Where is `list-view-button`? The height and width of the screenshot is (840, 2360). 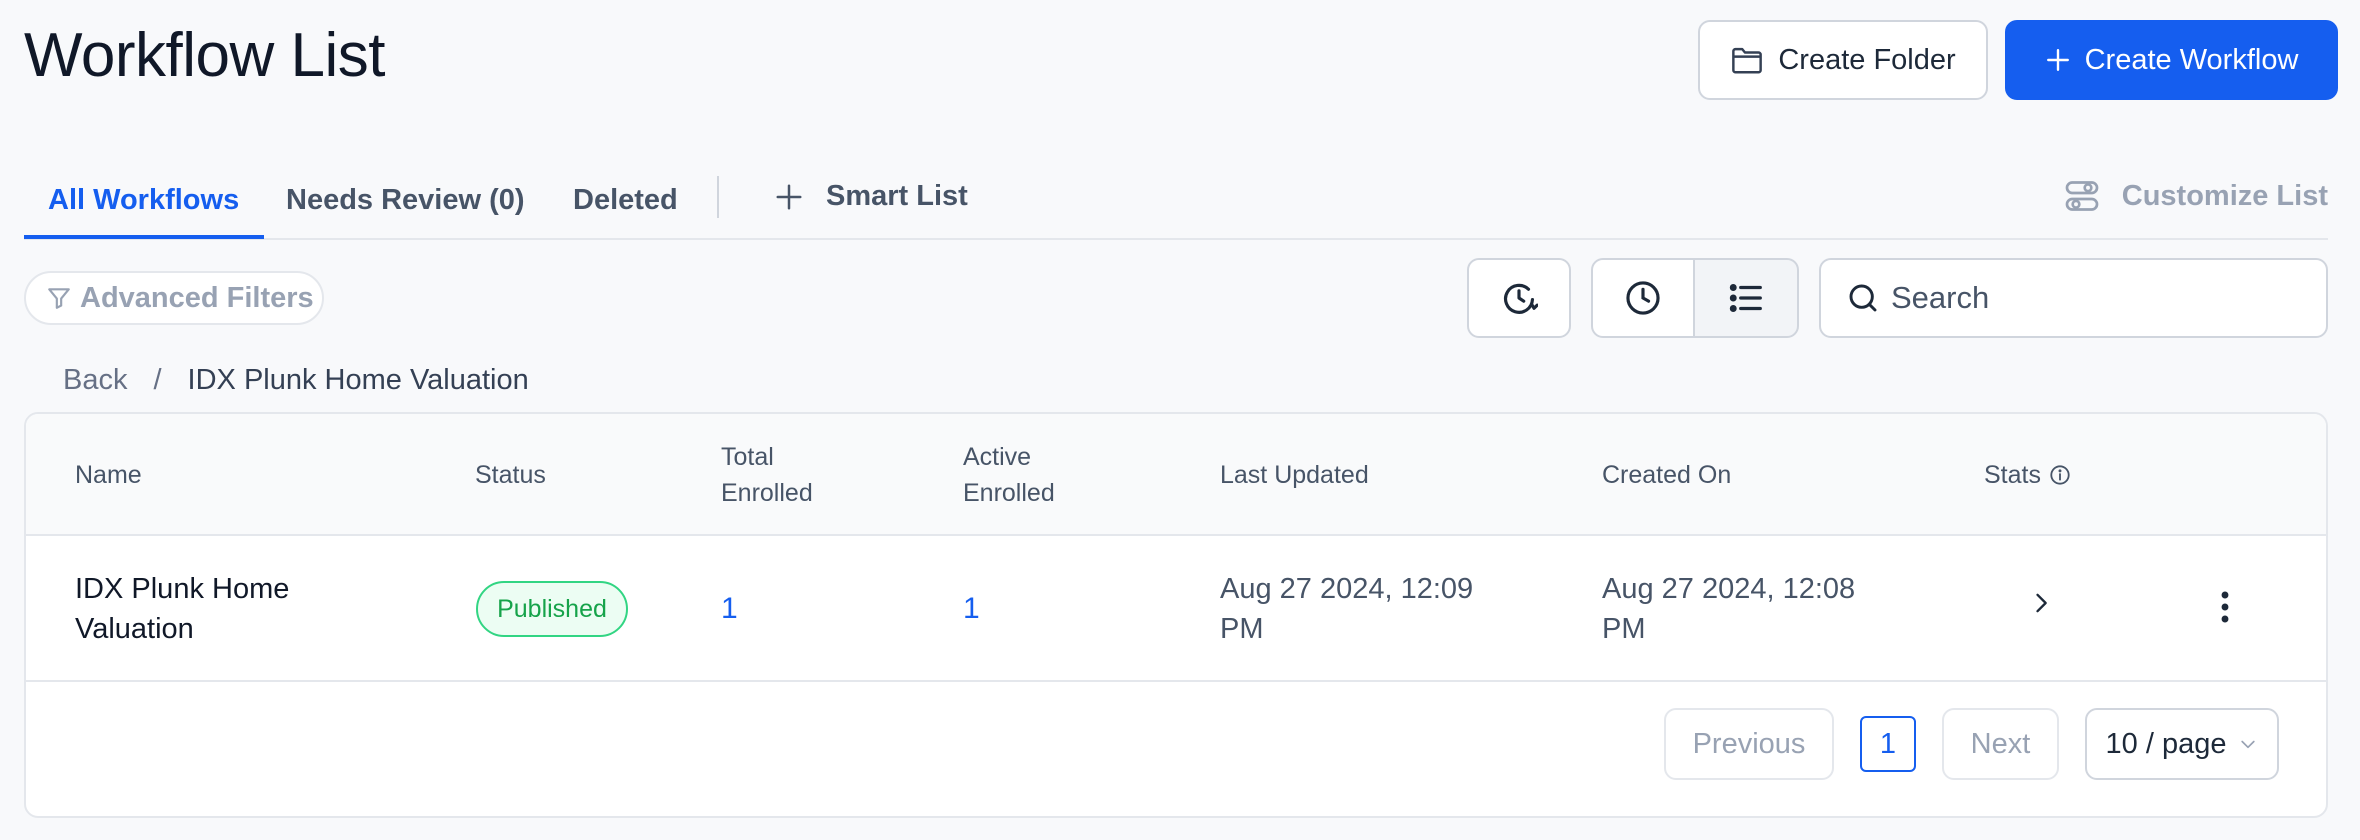 list-view-button is located at coordinates (1746, 298).